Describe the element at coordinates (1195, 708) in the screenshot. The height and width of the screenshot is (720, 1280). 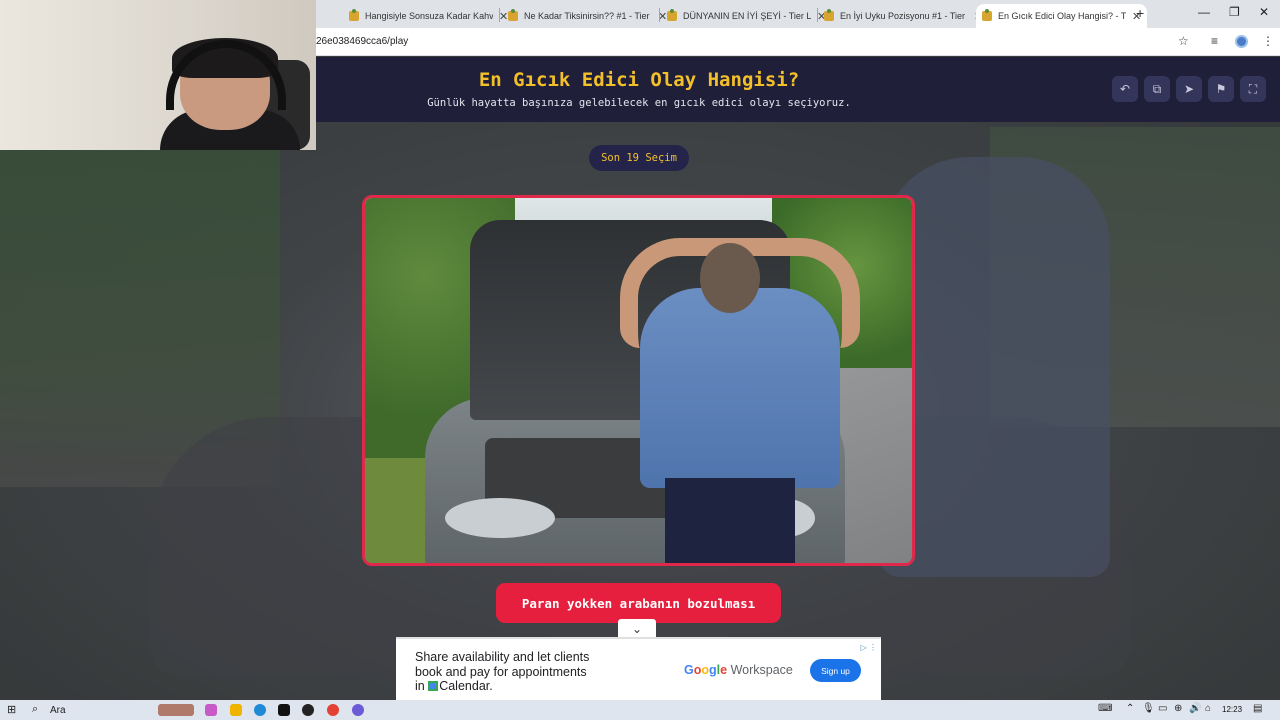
I see `volume-icon: 🔊` at that location.